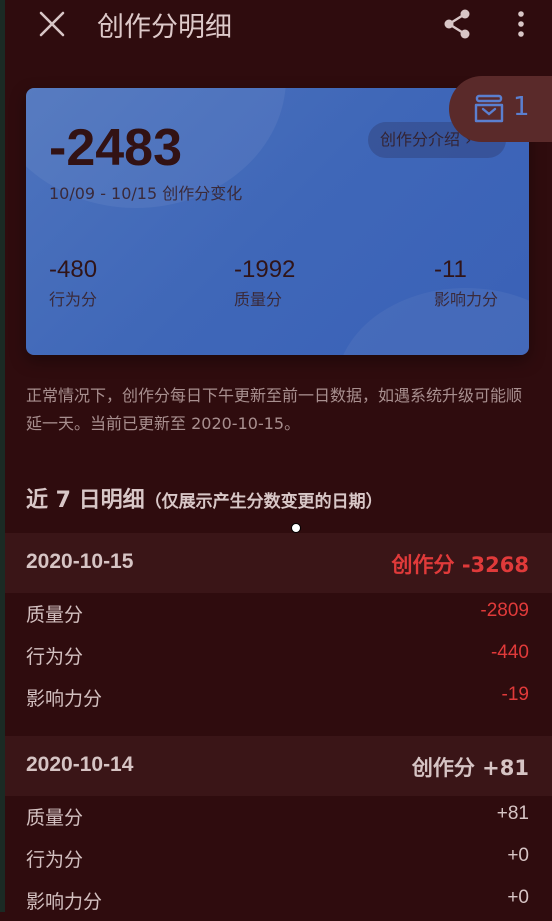 Image resolution: width=552 pixels, height=921 pixels. I want to click on behavior-score-stat: -480 行为分, so click(73, 283).